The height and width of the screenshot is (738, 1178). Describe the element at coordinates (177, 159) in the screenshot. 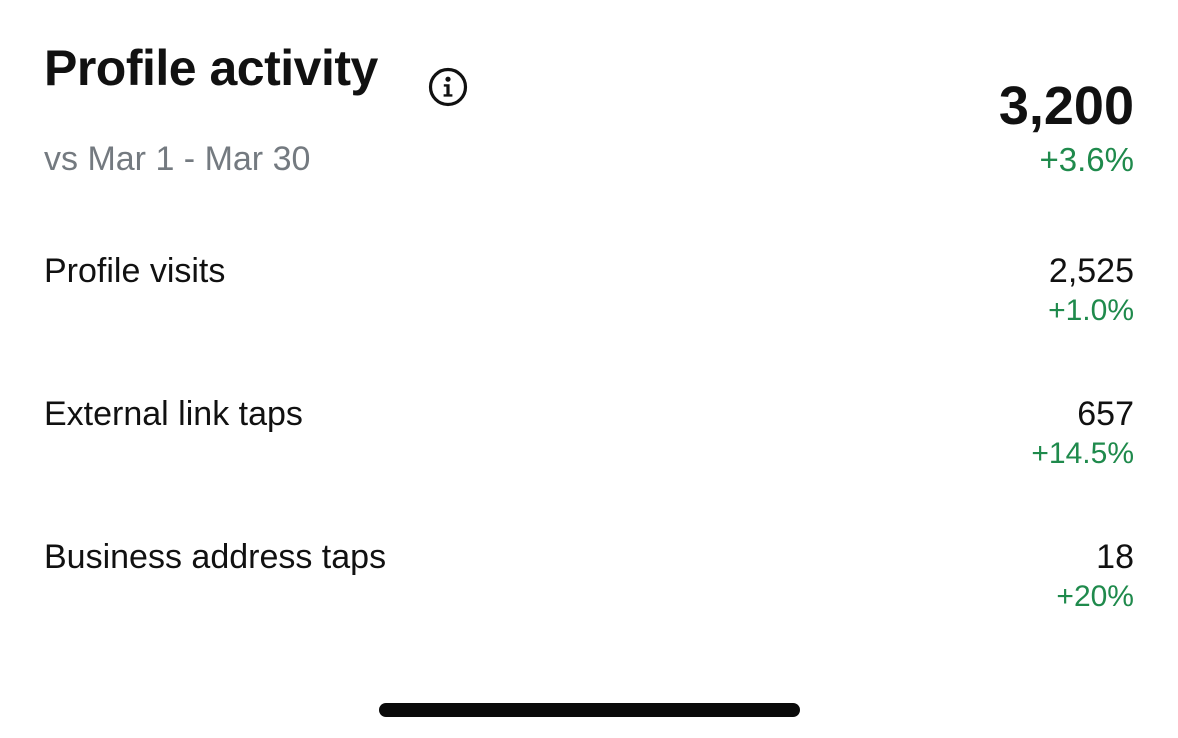

I see `comparison-period: vs Mar 1 - Mar 30` at that location.